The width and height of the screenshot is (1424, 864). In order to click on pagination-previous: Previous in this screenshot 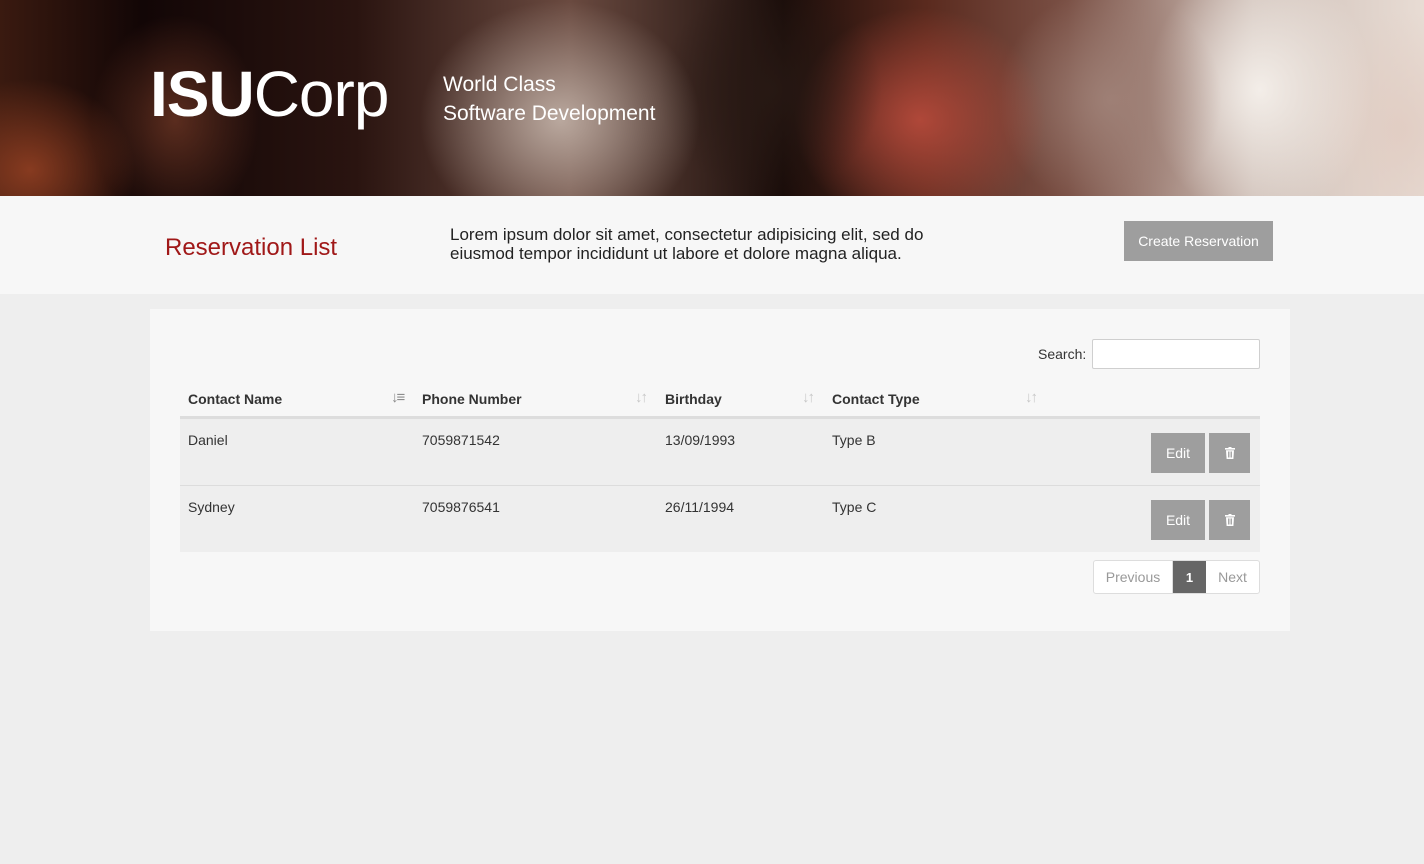, I will do `click(1133, 577)`.